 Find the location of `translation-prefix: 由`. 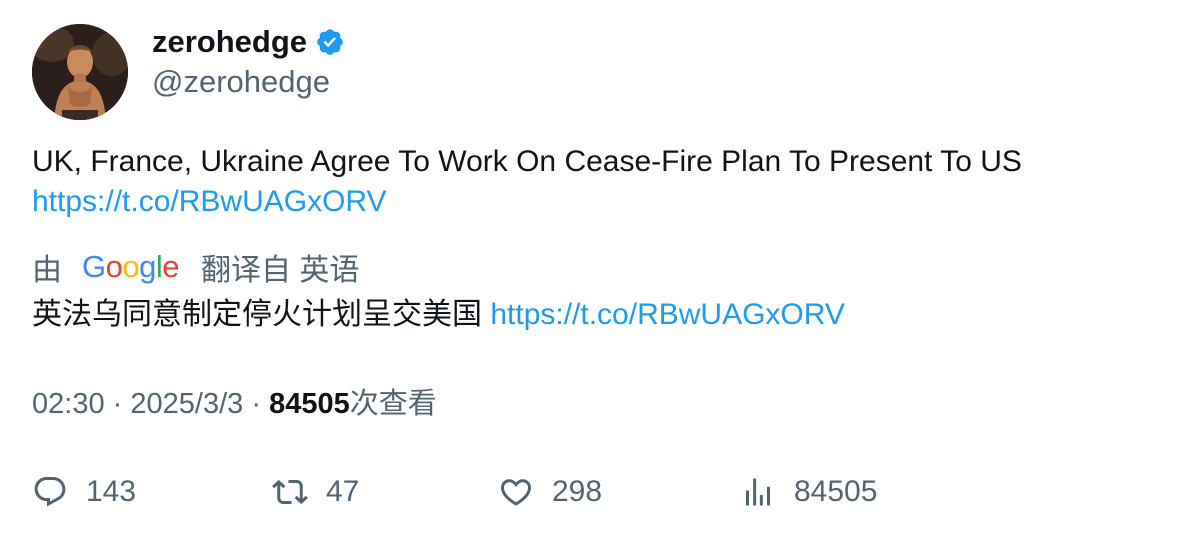

translation-prefix: 由 is located at coordinates (47, 270).